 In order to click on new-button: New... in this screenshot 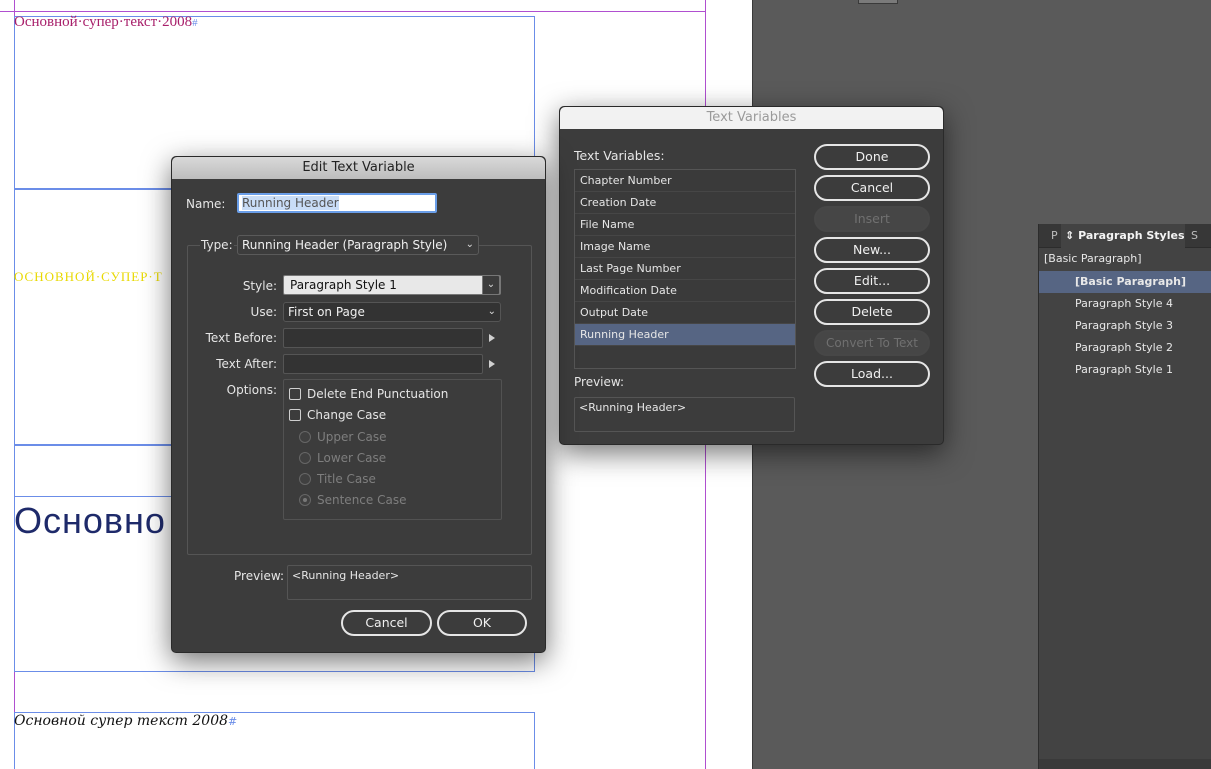, I will do `click(872, 250)`.